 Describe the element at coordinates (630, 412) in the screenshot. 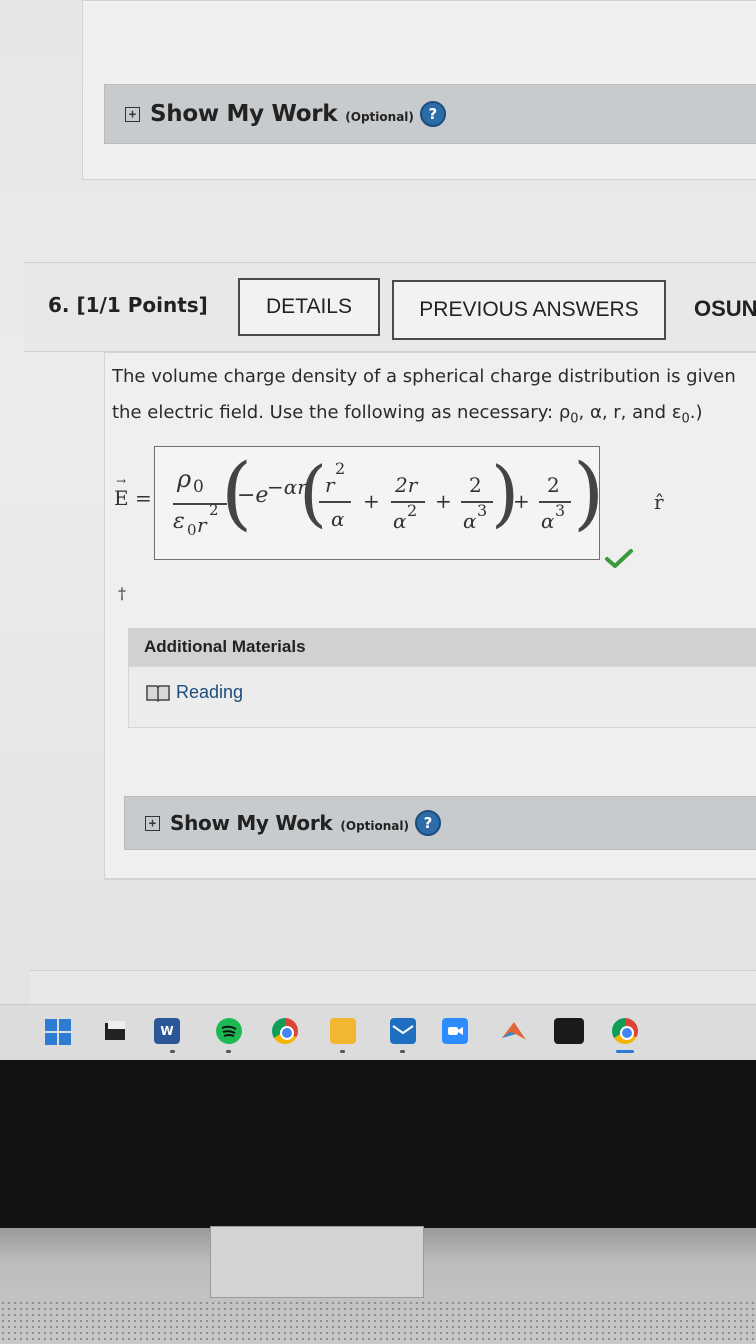

I see `question-text-part2: , α, r, and ε` at that location.